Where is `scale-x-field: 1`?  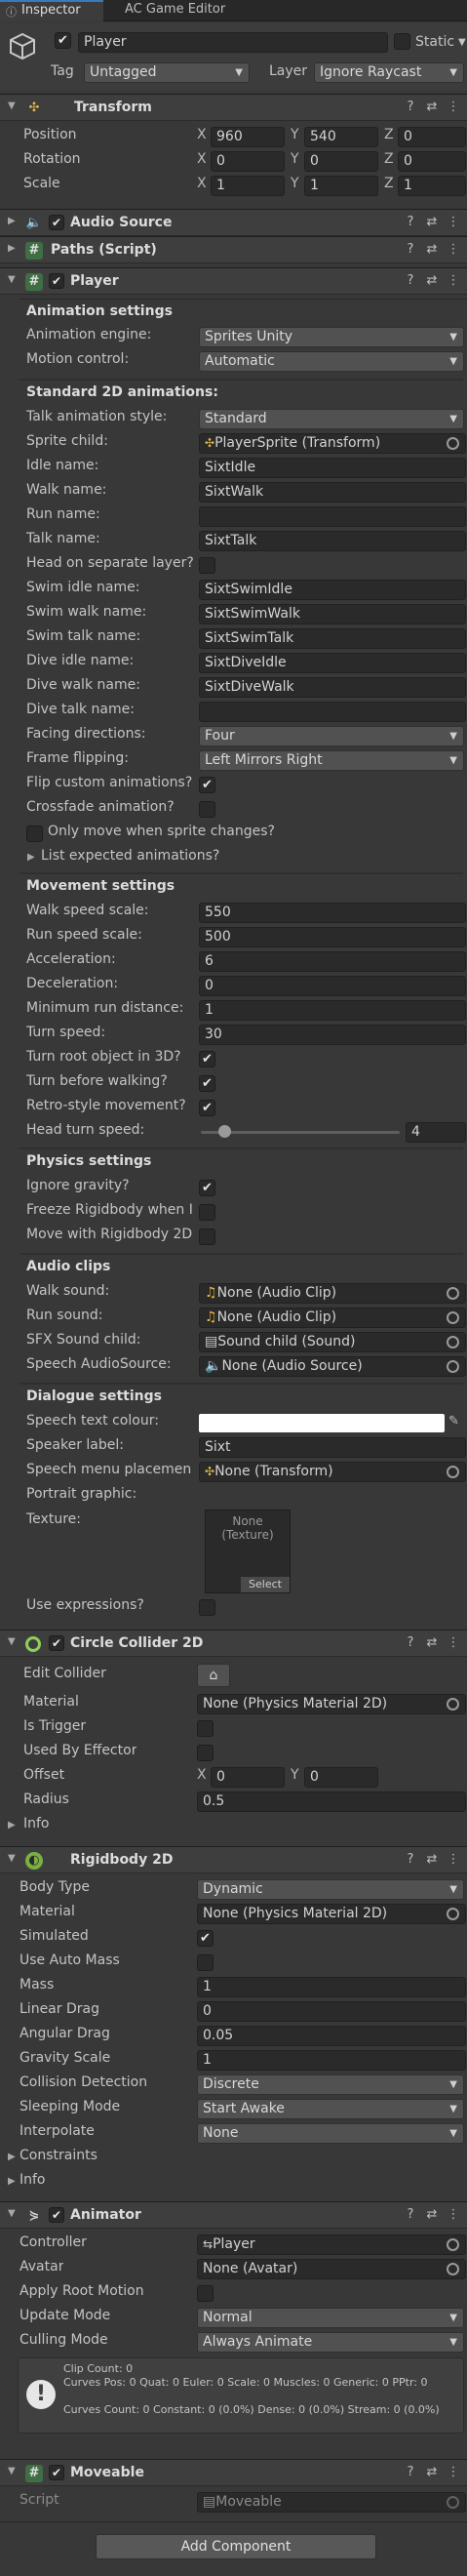 scale-x-field: 1 is located at coordinates (248, 186).